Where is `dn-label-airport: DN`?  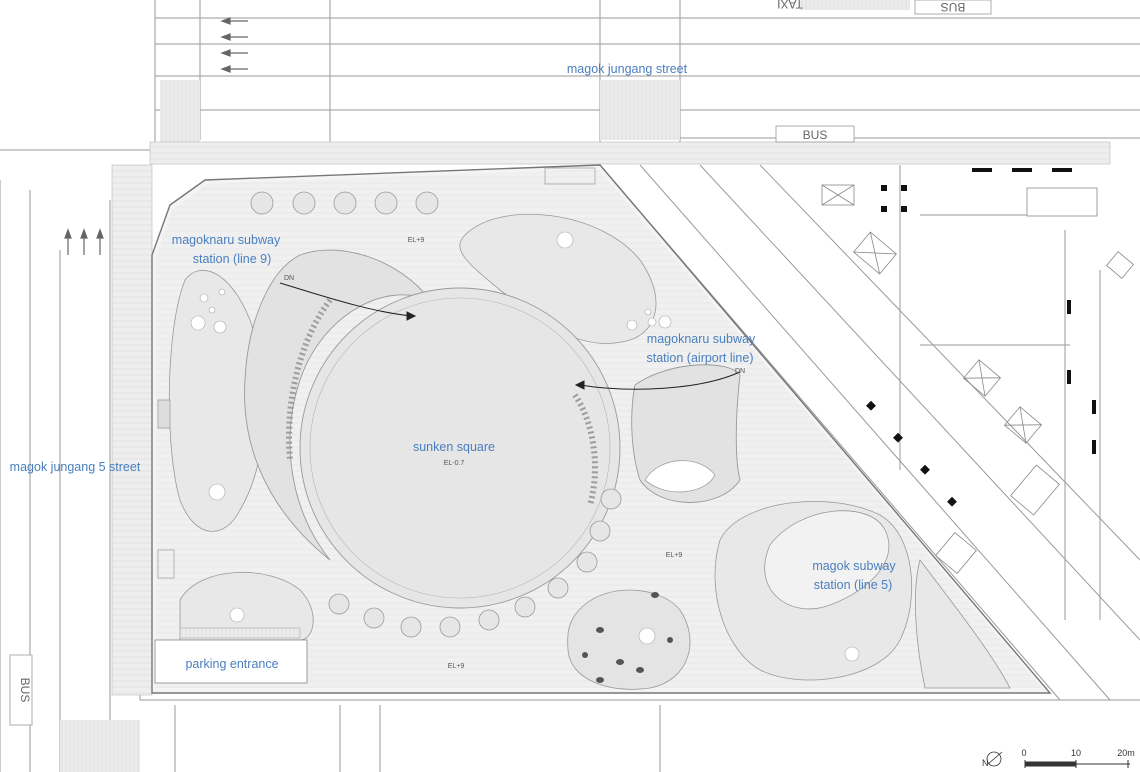
dn-label-airport: DN is located at coordinates (740, 371).